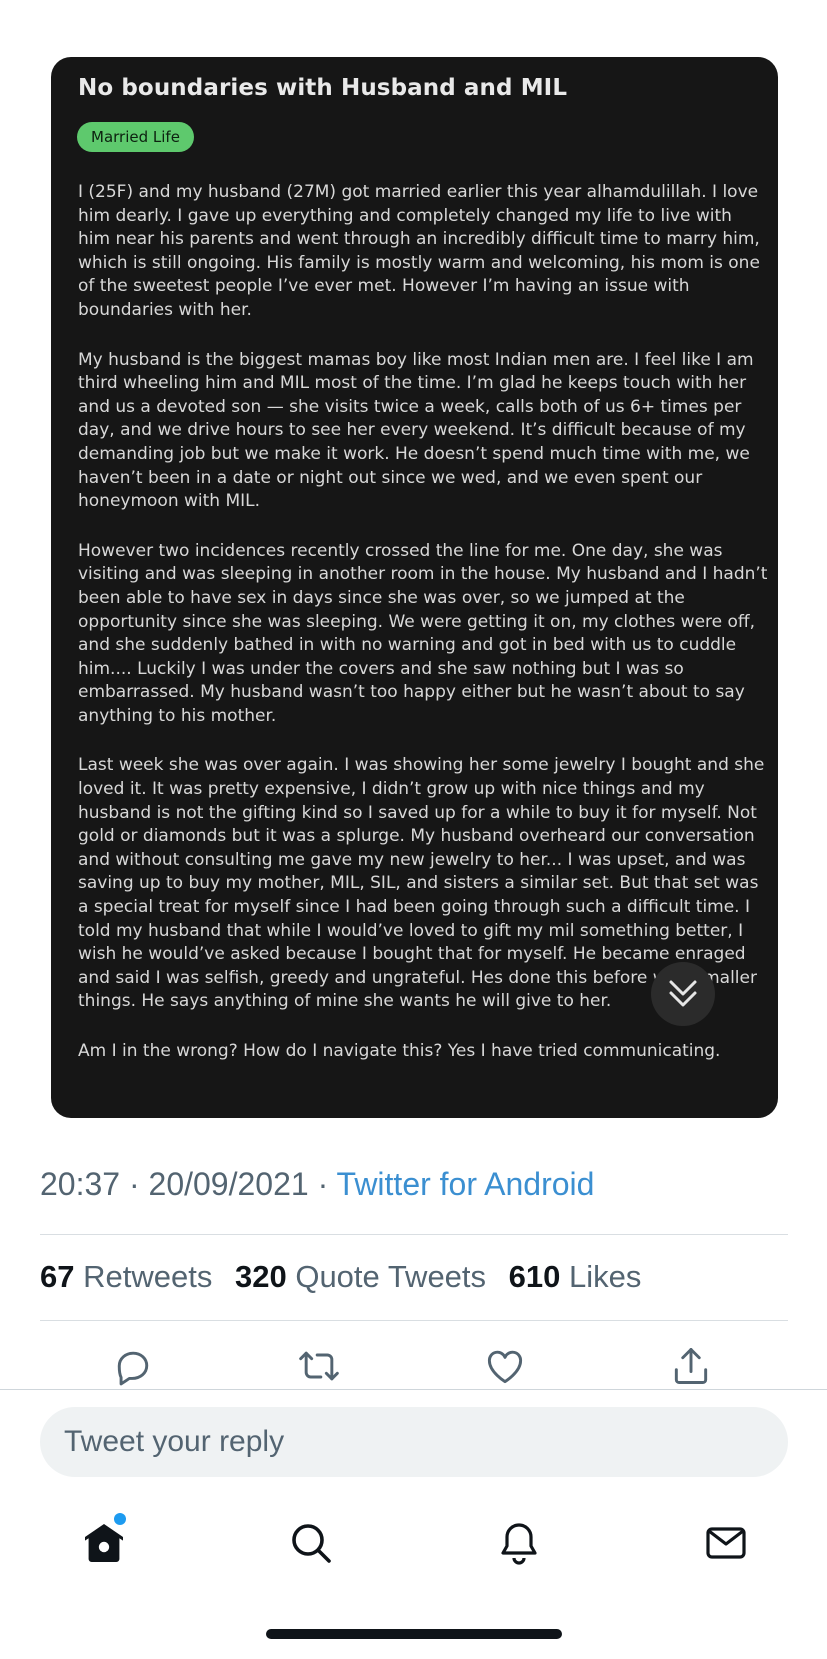  What do you see at coordinates (319, 1366) in the screenshot?
I see `retweet-icon` at bounding box center [319, 1366].